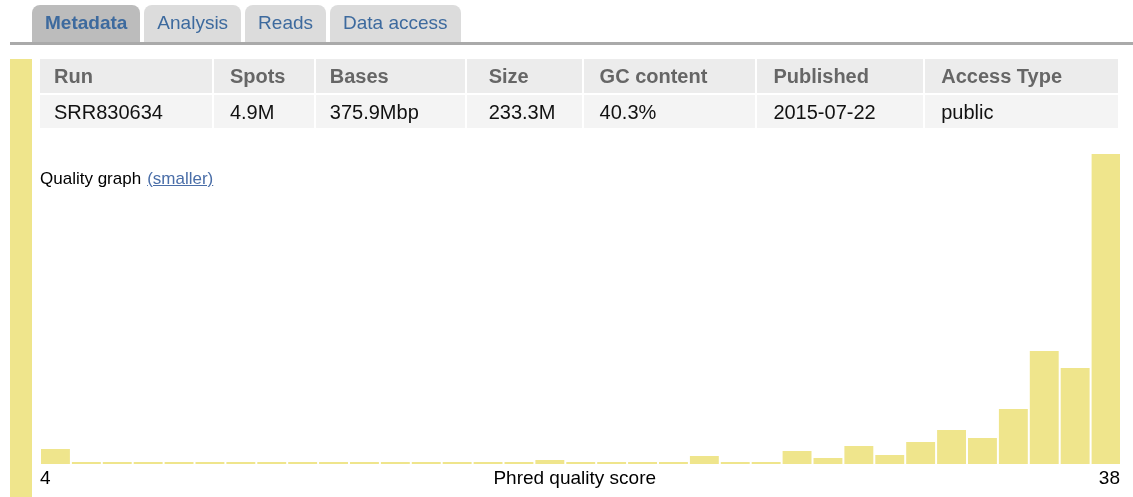  What do you see at coordinates (45, 478) in the screenshot?
I see `axis-min-label: 4` at bounding box center [45, 478].